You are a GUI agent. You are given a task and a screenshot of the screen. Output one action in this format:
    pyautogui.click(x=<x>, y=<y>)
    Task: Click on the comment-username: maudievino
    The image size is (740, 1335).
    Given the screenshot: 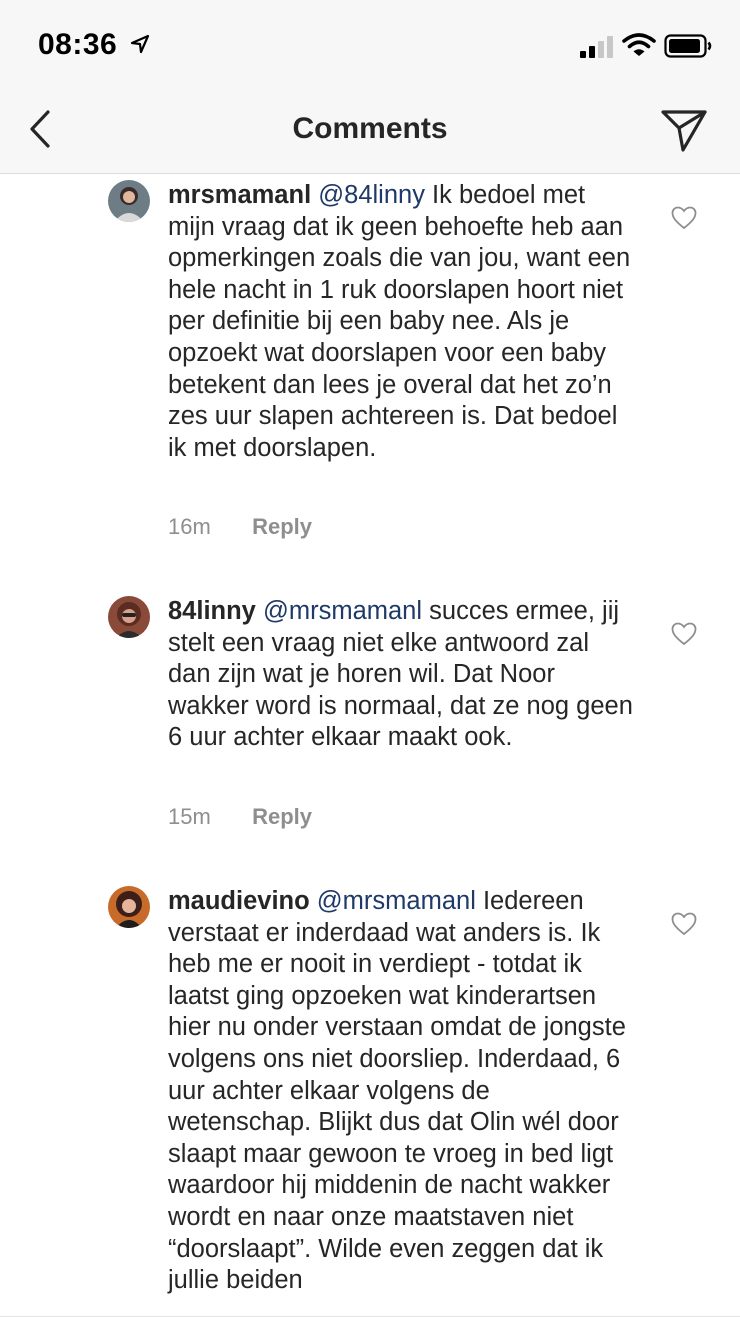 What is the action you would take?
    pyautogui.click(x=239, y=901)
    